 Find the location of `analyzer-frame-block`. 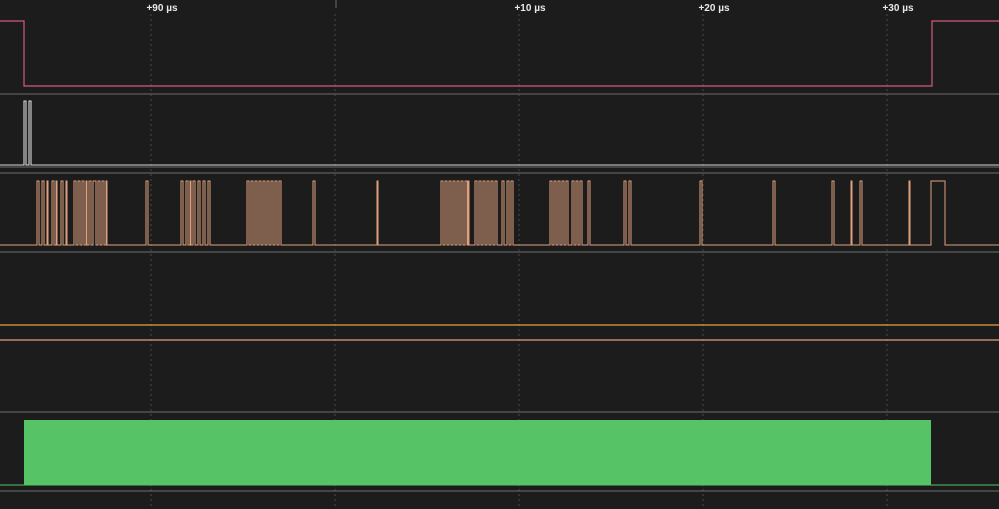

analyzer-frame-block is located at coordinates (477, 452).